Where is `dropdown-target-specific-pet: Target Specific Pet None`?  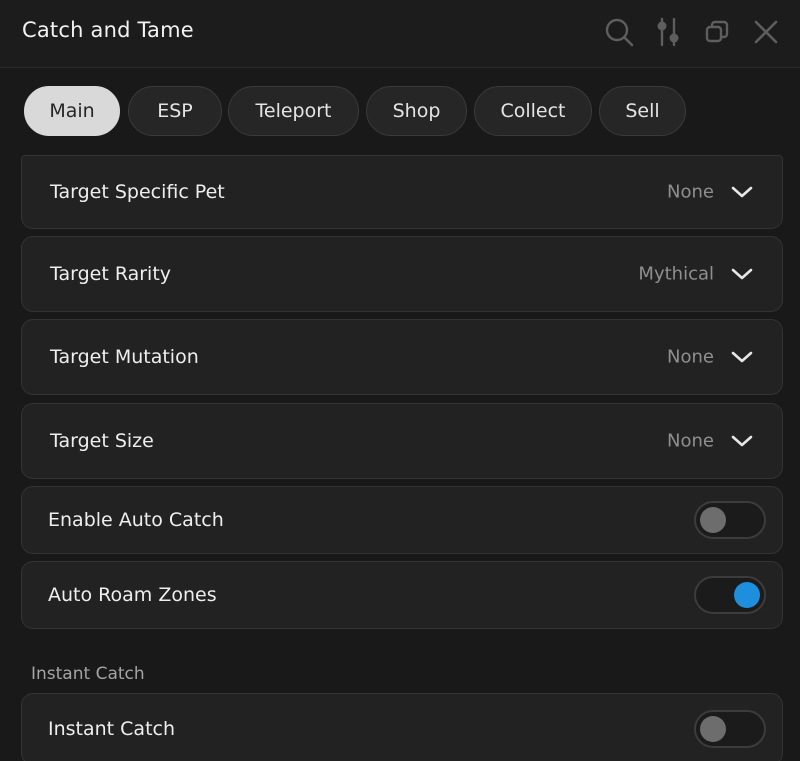 dropdown-target-specific-pet: Target Specific Pet None is located at coordinates (402, 192).